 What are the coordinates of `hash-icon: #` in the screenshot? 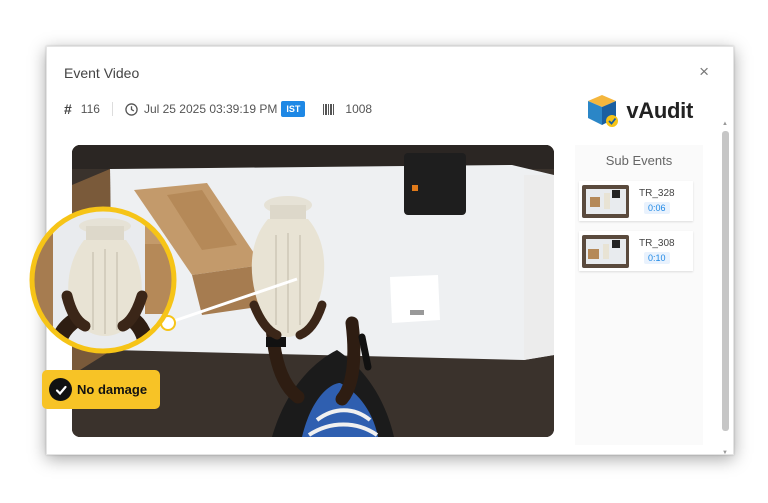 It's located at (68, 109).